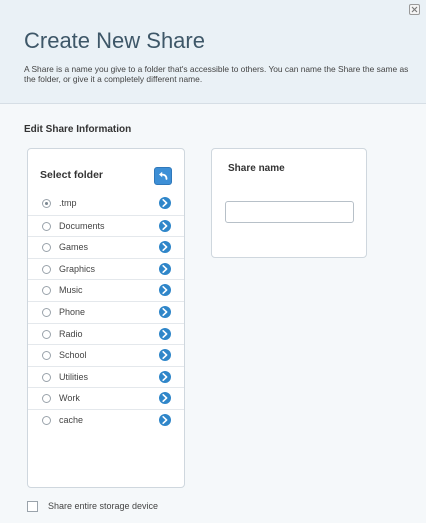 The height and width of the screenshot is (523, 426). I want to click on folder-name: Work, so click(69, 398).